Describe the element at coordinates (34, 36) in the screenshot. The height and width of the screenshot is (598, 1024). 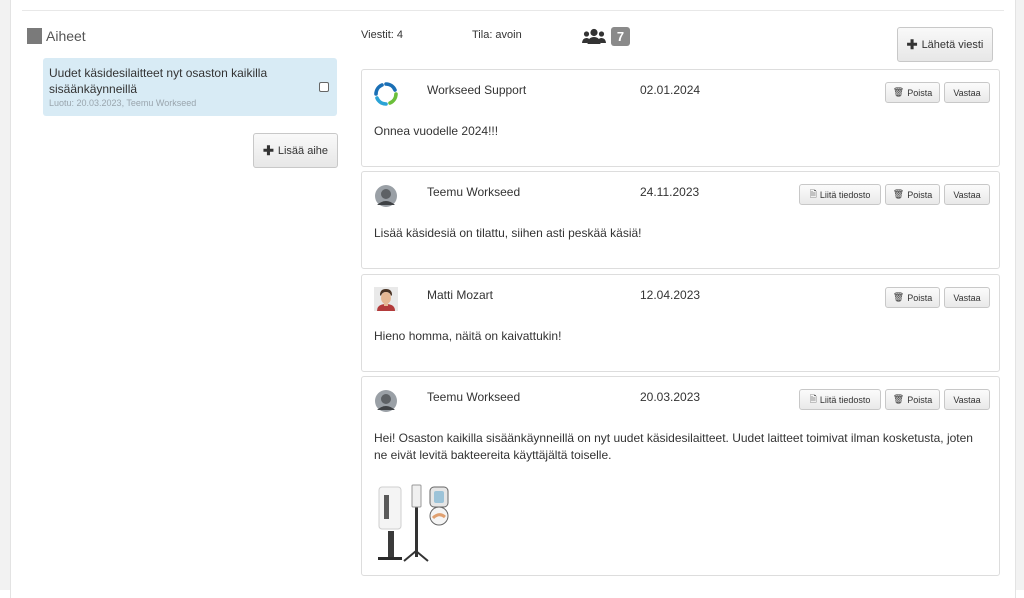
I see `topics-square-icon` at that location.